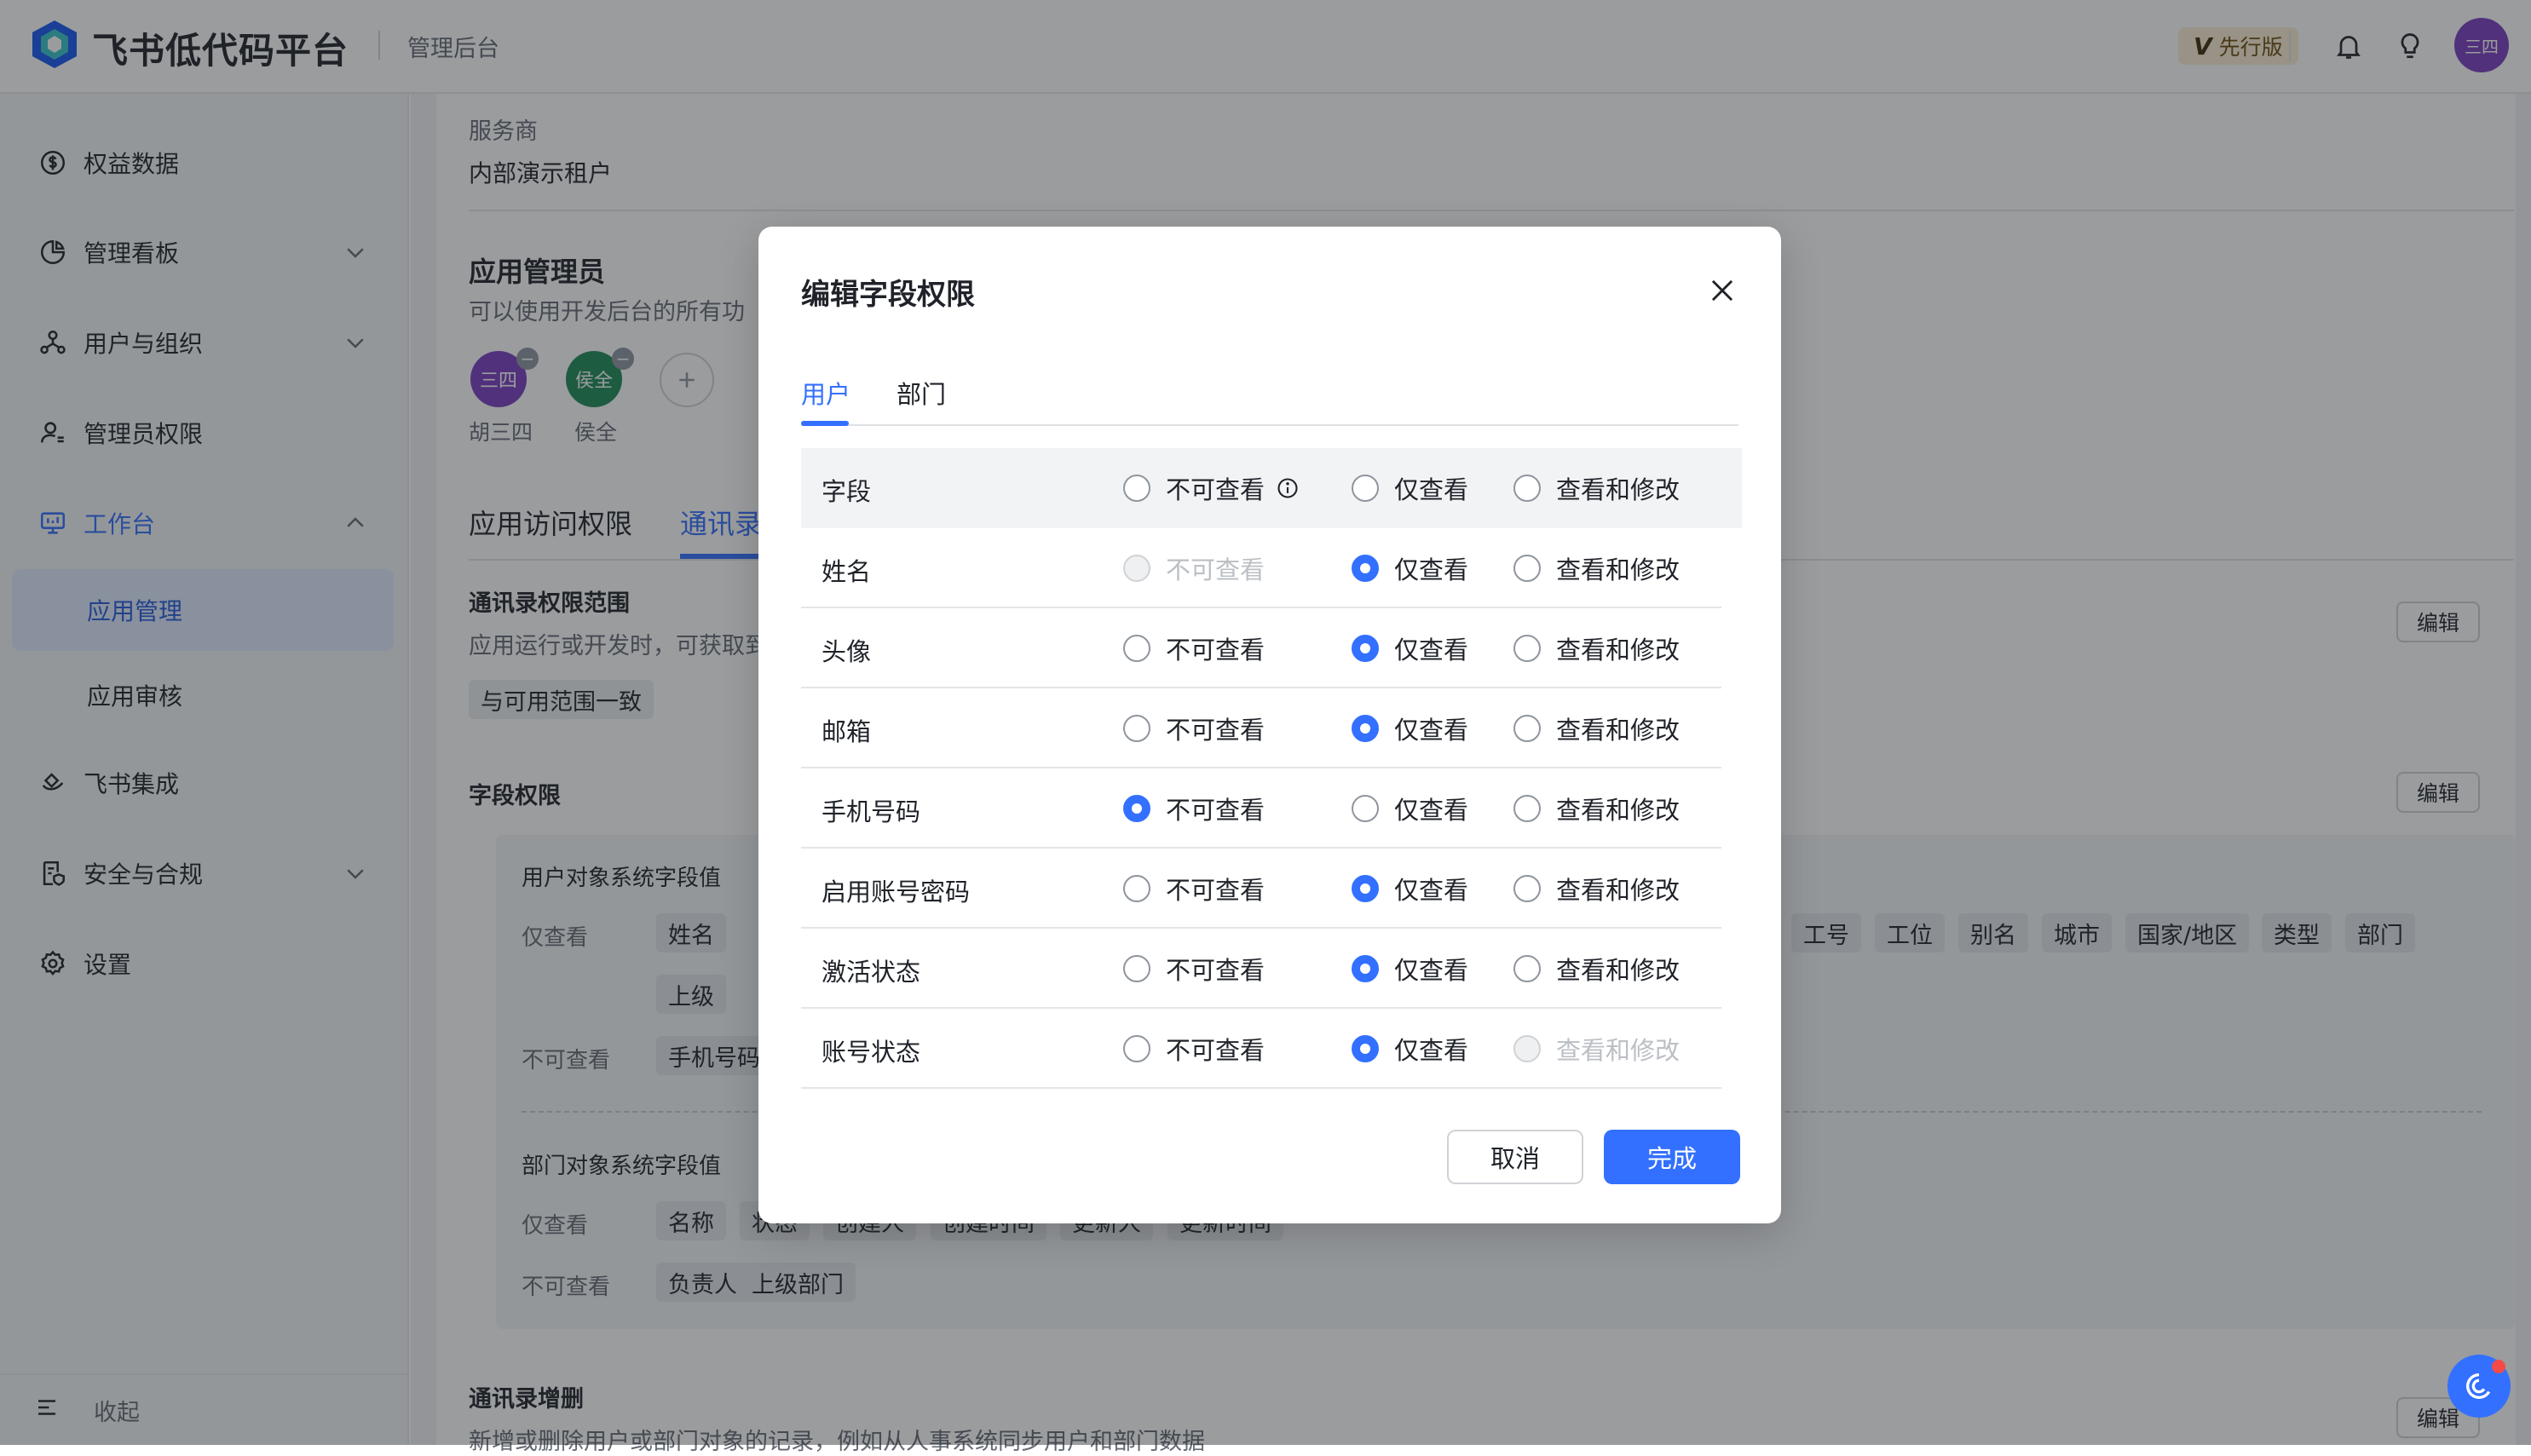  I want to click on info-icon, so click(1287, 488).